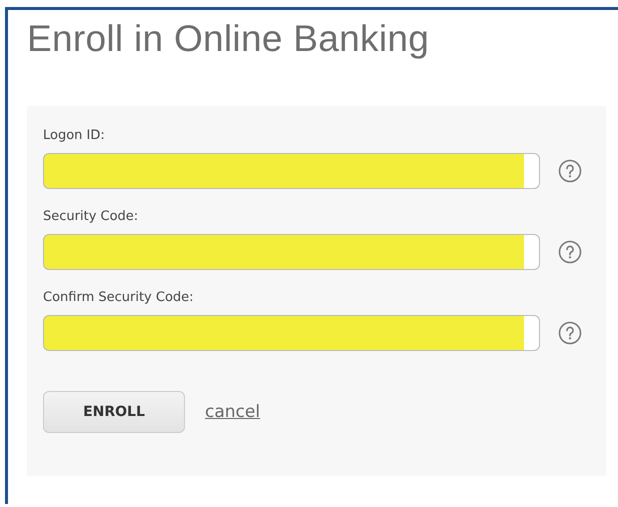 This screenshot has width=618, height=507. What do you see at coordinates (228, 39) in the screenshot?
I see `page-title: Enroll in Online Banking` at bounding box center [228, 39].